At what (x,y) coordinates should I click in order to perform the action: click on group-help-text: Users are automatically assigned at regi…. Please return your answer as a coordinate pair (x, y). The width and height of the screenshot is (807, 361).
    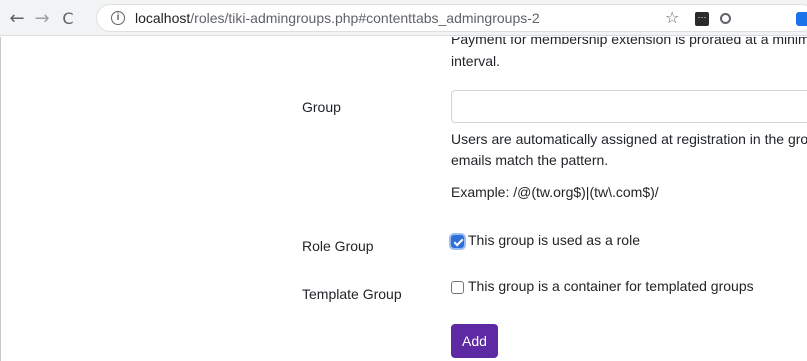
    Looking at the image, I should click on (629, 139).